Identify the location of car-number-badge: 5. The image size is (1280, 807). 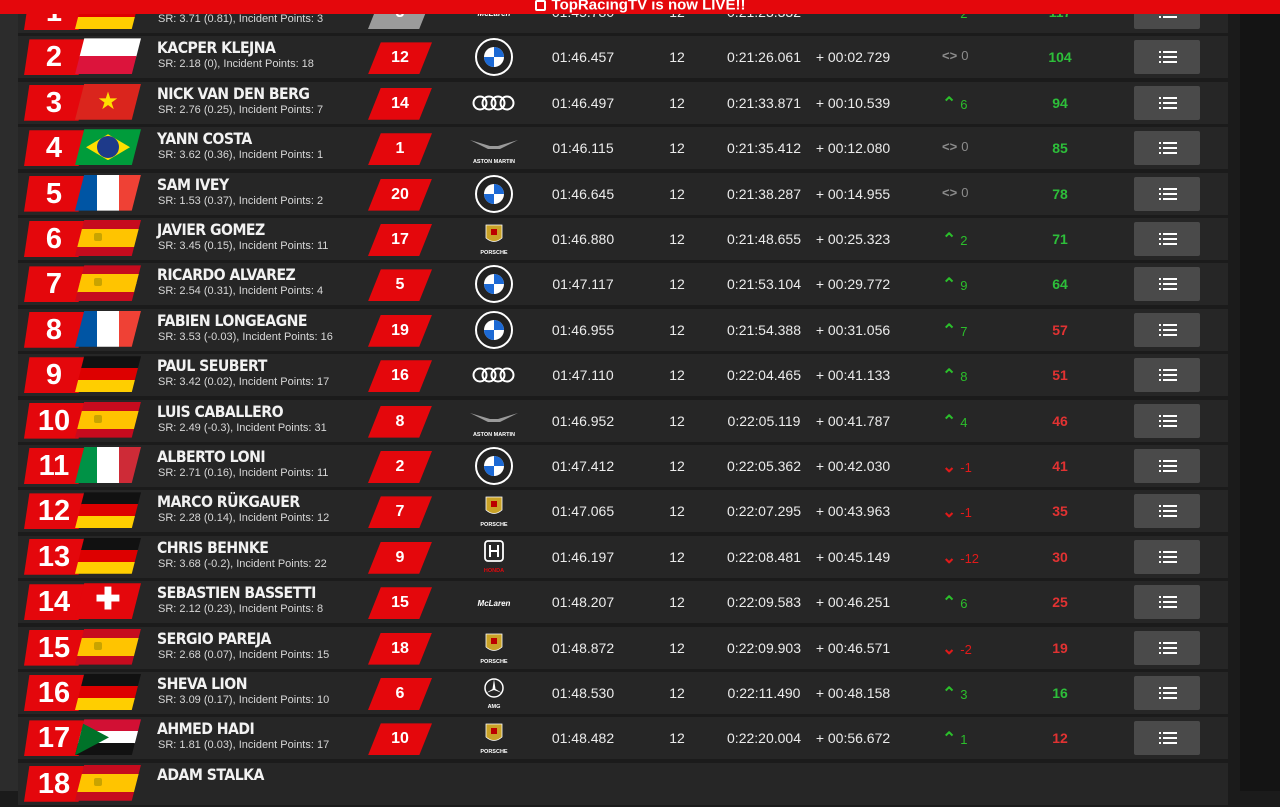
(400, 285).